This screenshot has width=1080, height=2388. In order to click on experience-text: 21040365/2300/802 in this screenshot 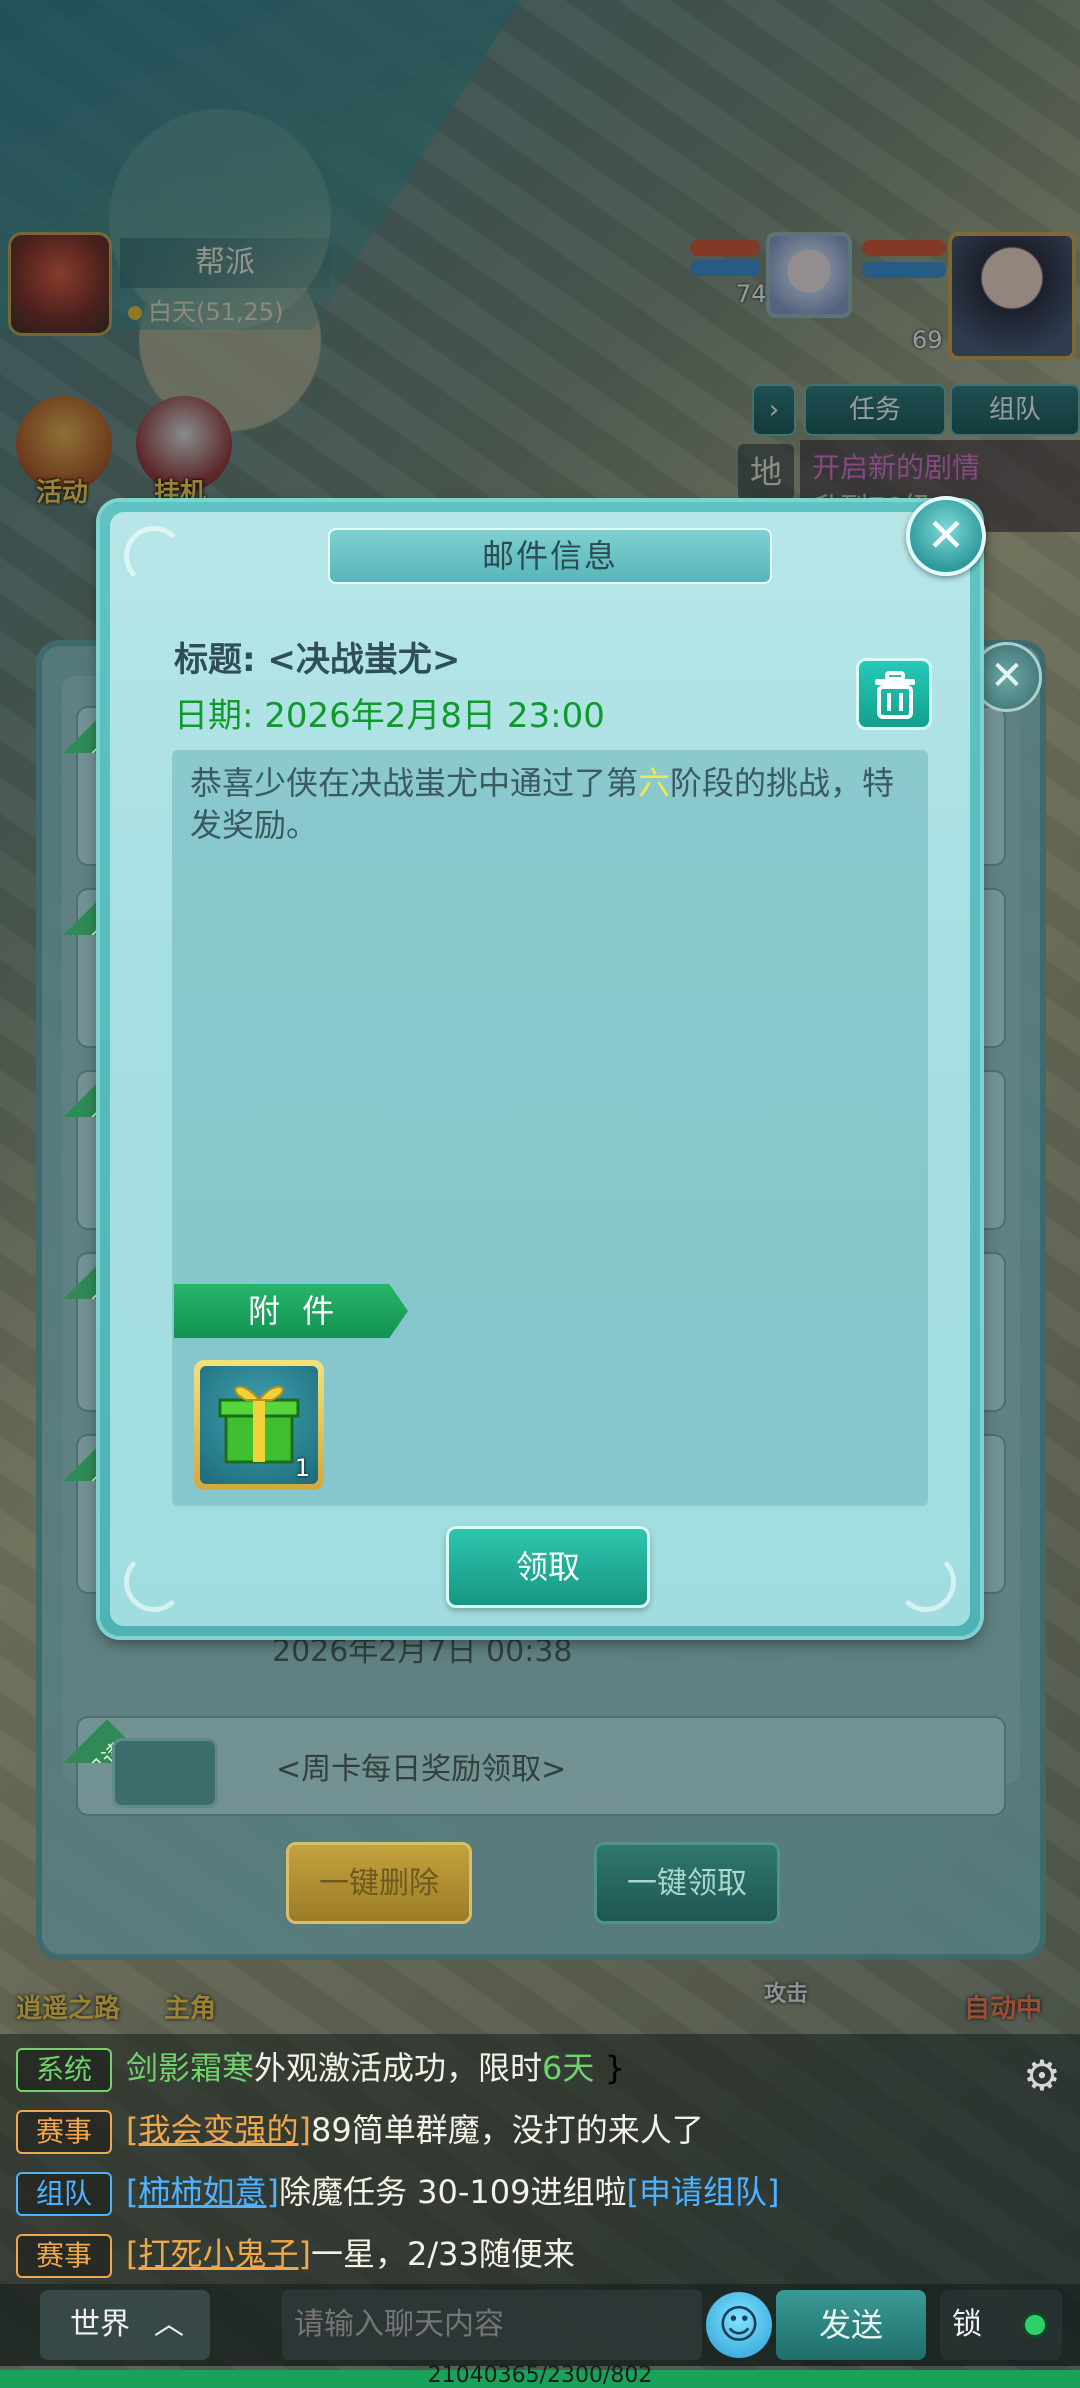, I will do `click(540, 2375)`.